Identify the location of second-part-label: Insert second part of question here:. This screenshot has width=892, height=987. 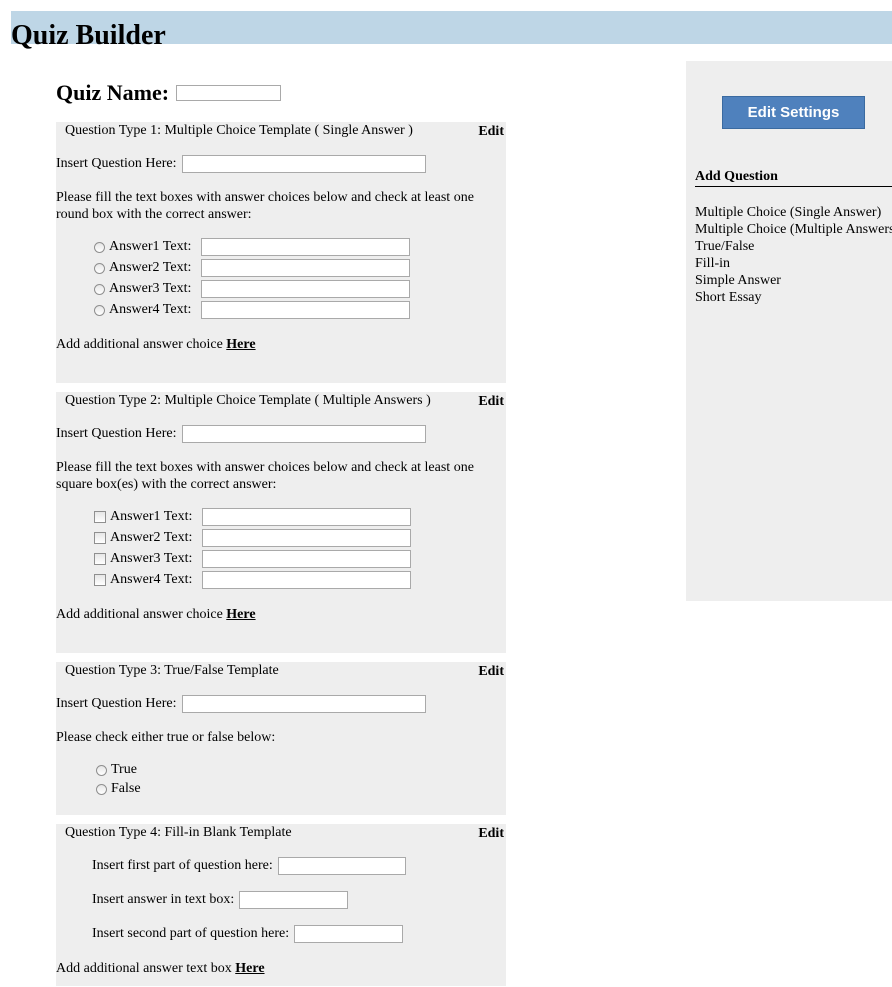
(191, 933).